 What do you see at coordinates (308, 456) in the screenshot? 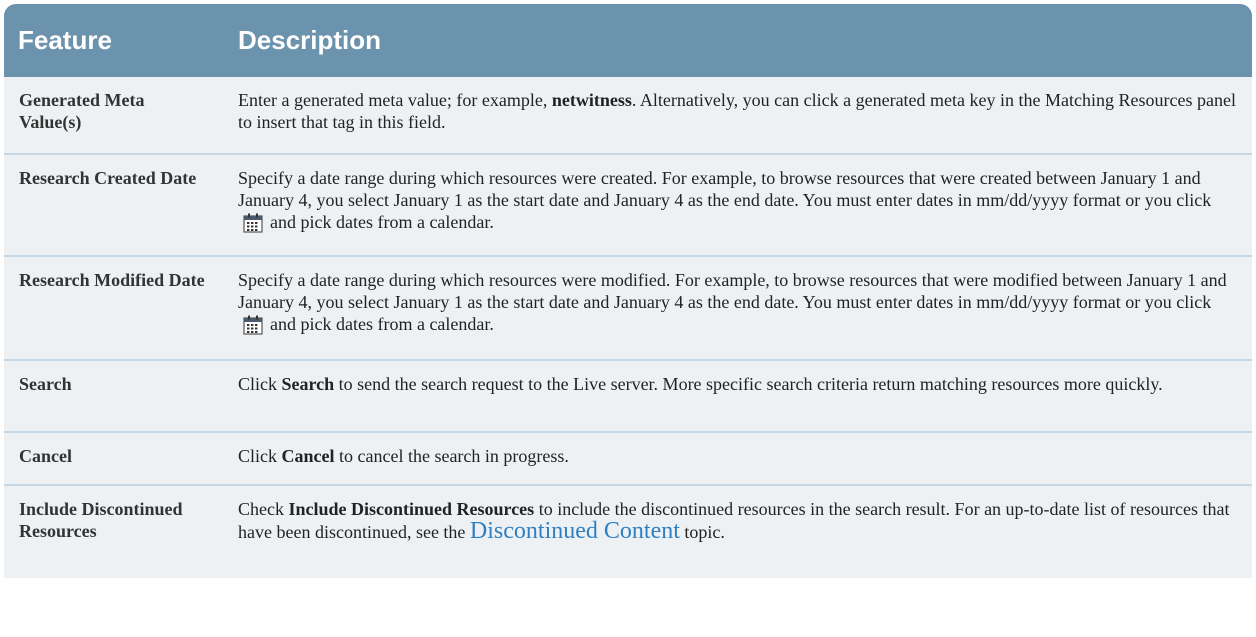
I see `keyword: Cancel` at bounding box center [308, 456].